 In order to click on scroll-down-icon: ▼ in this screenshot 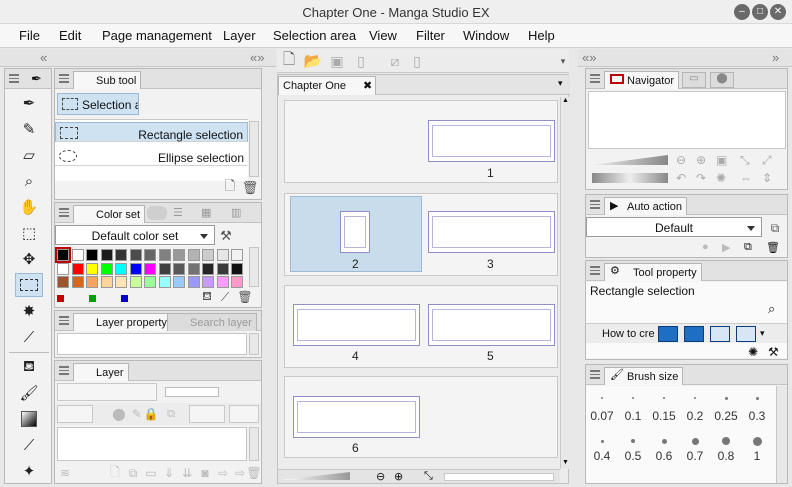, I will do `click(565, 462)`.